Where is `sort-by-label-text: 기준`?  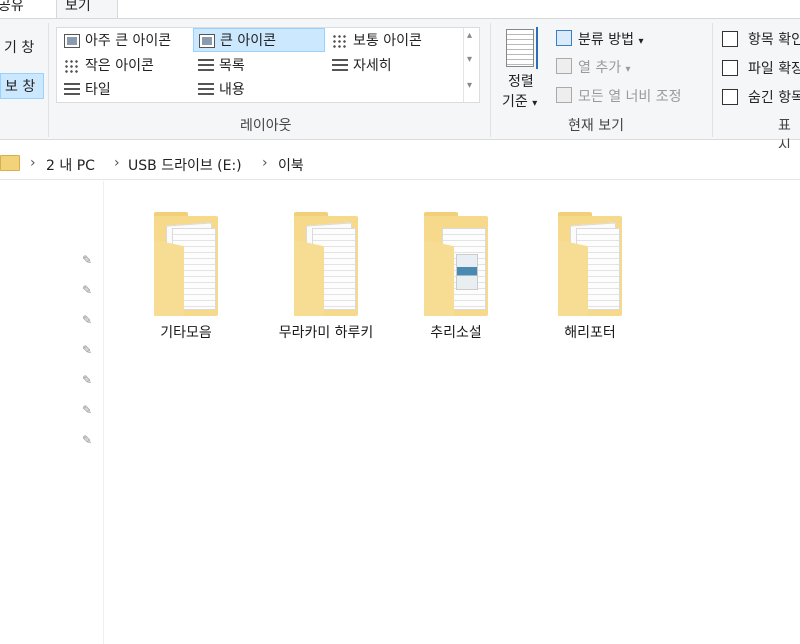
sort-by-label-text: 기준 is located at coordinates (515, 102).